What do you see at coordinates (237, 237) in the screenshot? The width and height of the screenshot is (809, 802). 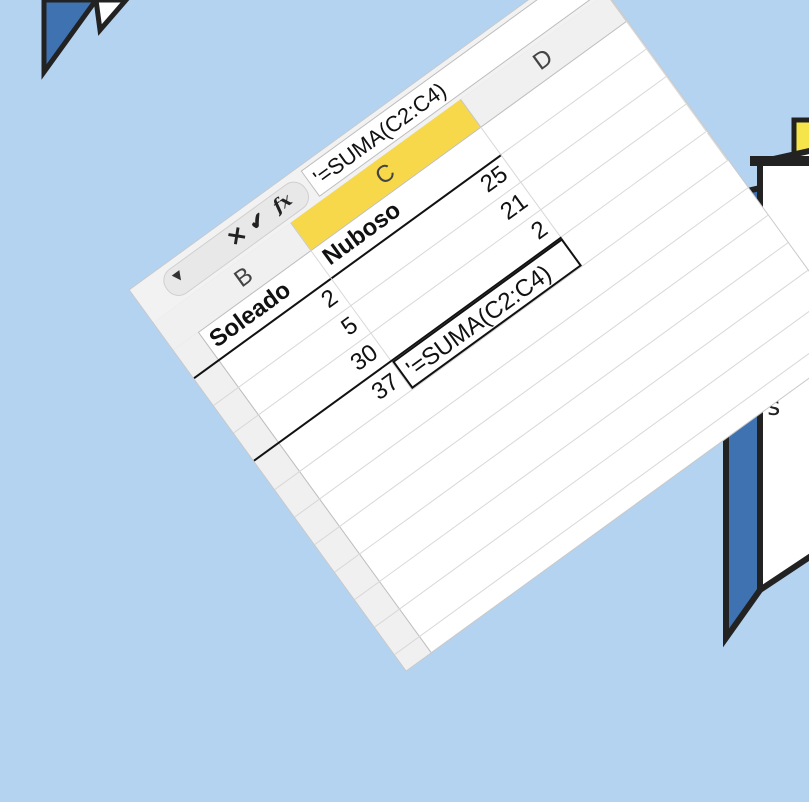 I see `cancel-icon: ✕` at bounding box center [237, 237].